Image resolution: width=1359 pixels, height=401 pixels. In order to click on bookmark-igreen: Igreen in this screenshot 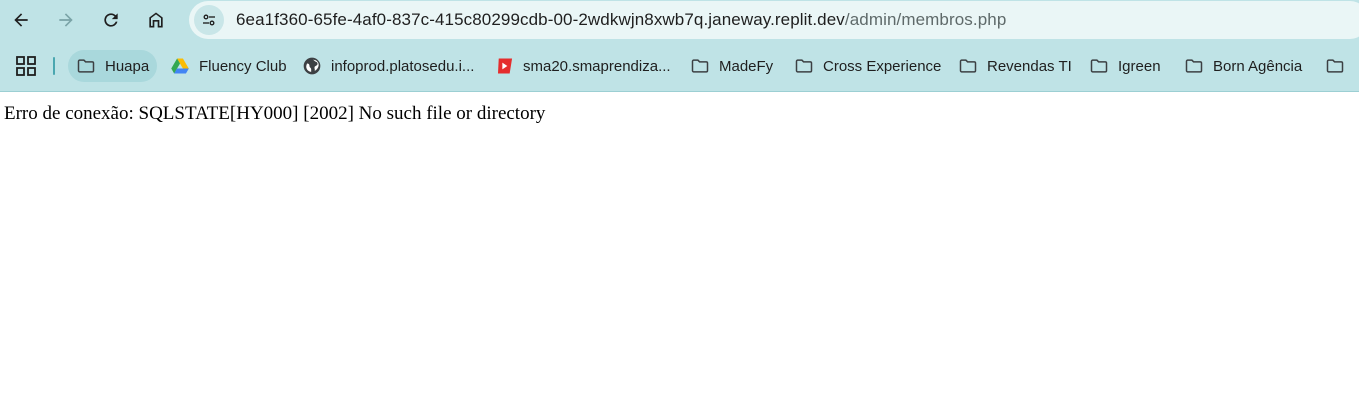, I will do `click(1125, 66)`.